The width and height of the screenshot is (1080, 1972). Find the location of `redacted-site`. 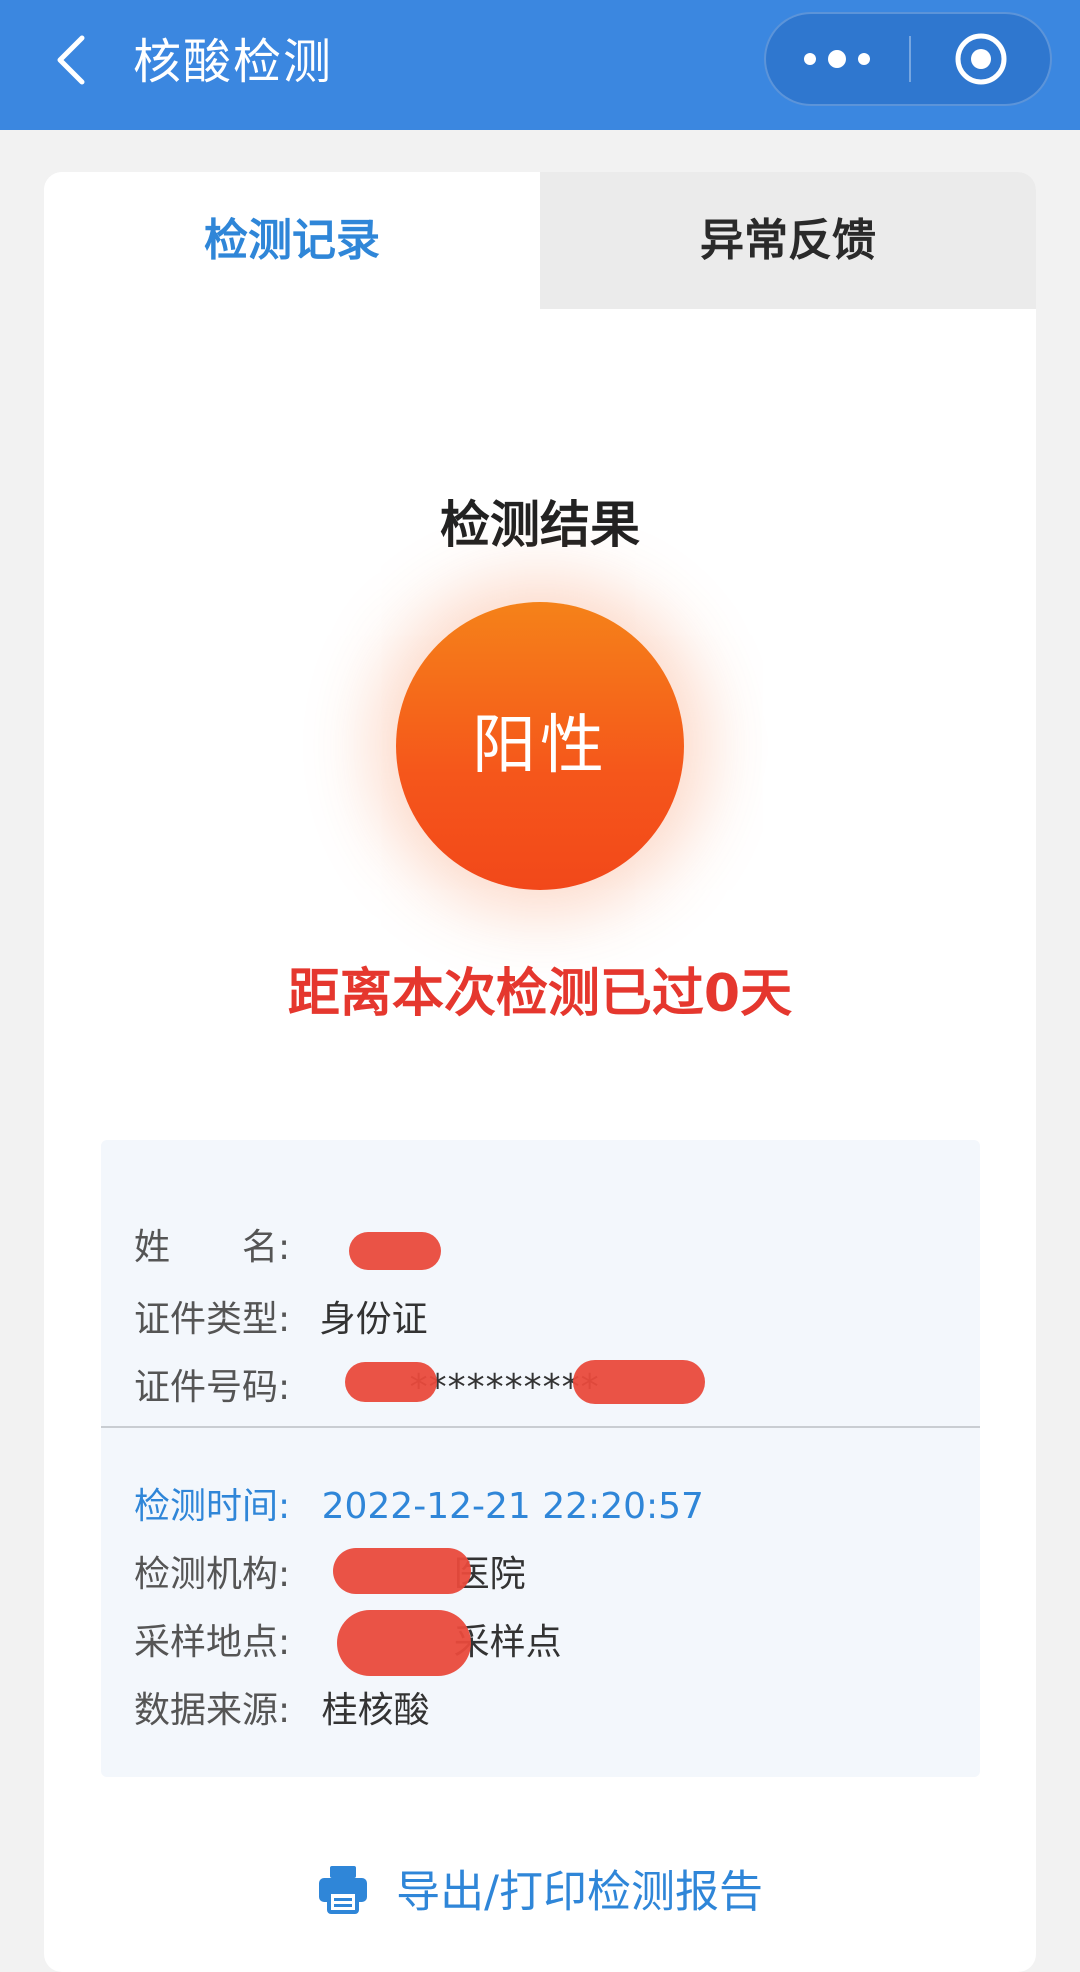

redacted-site is located at coordinates (404, 1643).